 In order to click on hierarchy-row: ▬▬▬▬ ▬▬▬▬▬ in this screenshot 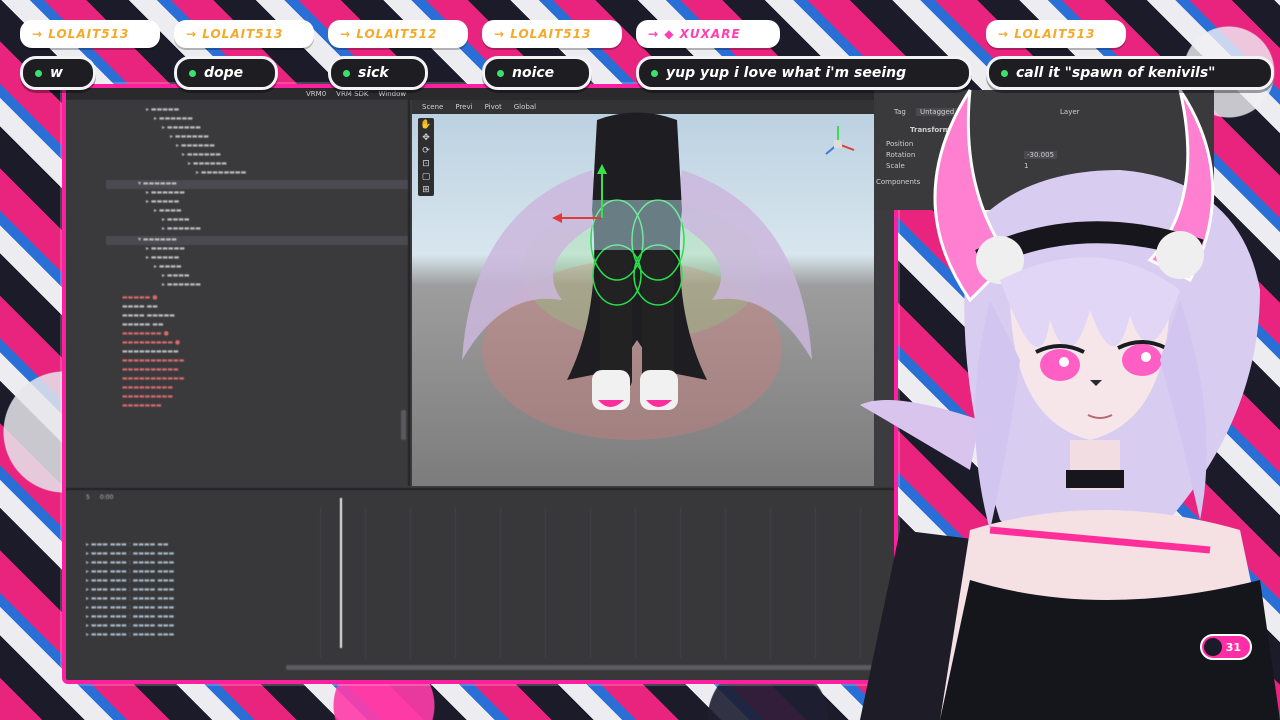, I will do `click(257, 316)`.